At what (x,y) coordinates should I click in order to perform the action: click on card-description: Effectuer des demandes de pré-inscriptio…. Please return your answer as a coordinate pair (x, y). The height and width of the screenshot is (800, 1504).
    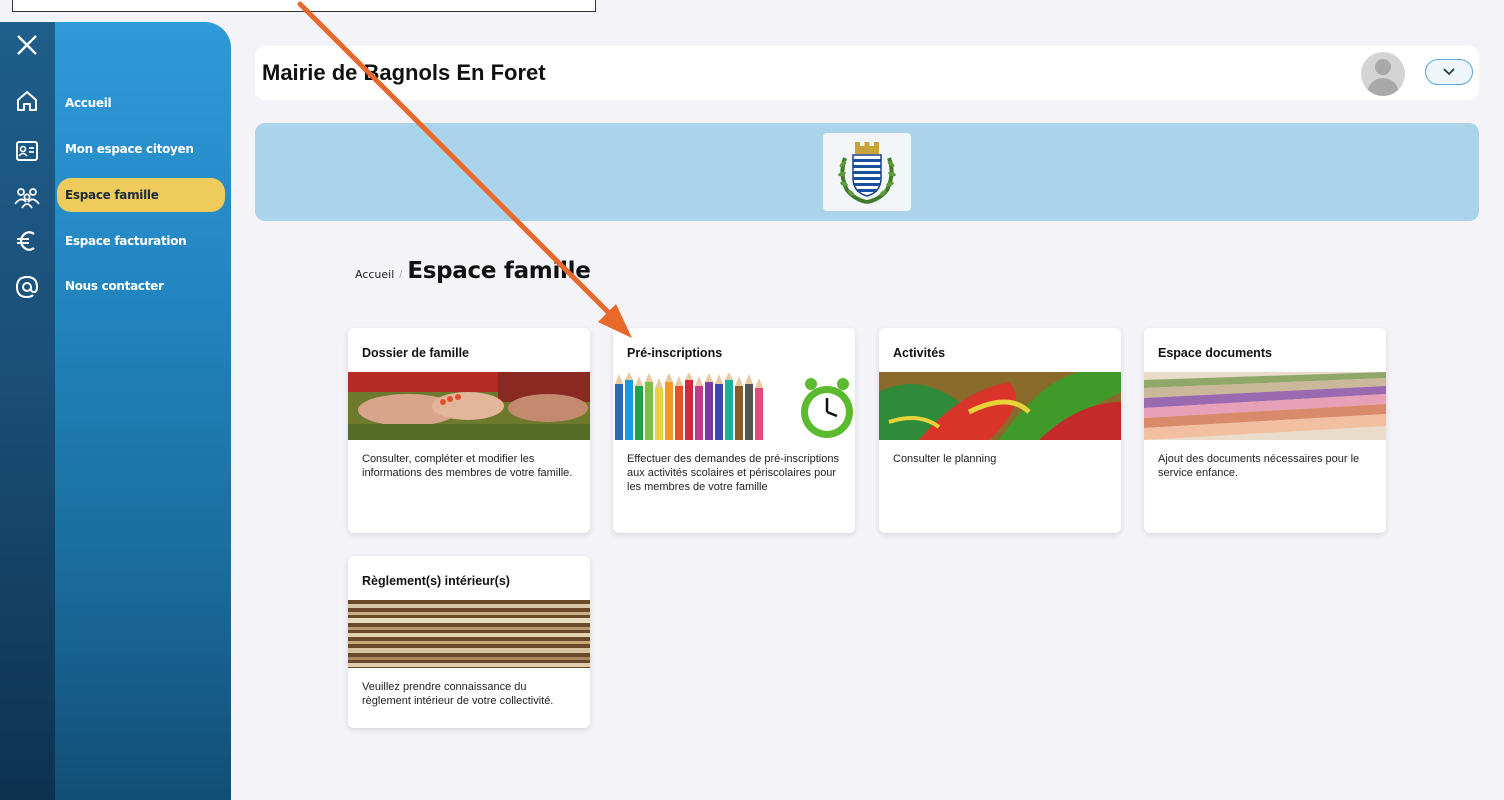
    Looking at the image, I should click on (733, 473).